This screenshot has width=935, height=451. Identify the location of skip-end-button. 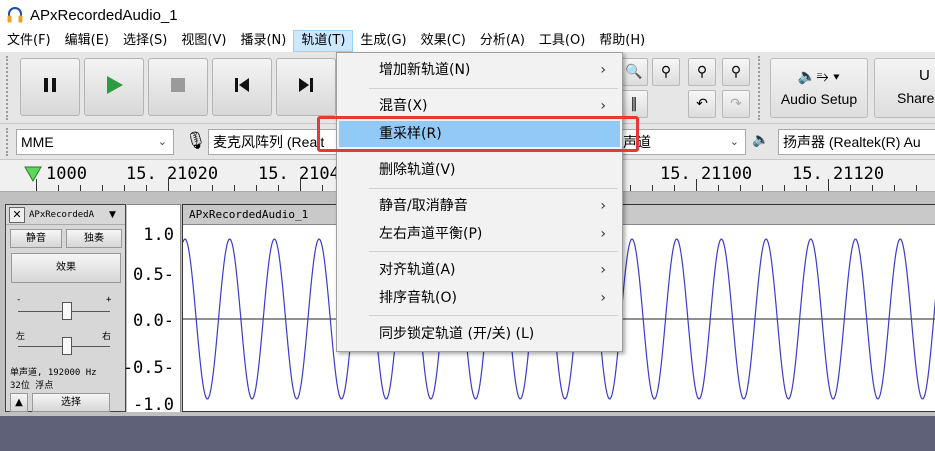
(306, 87).